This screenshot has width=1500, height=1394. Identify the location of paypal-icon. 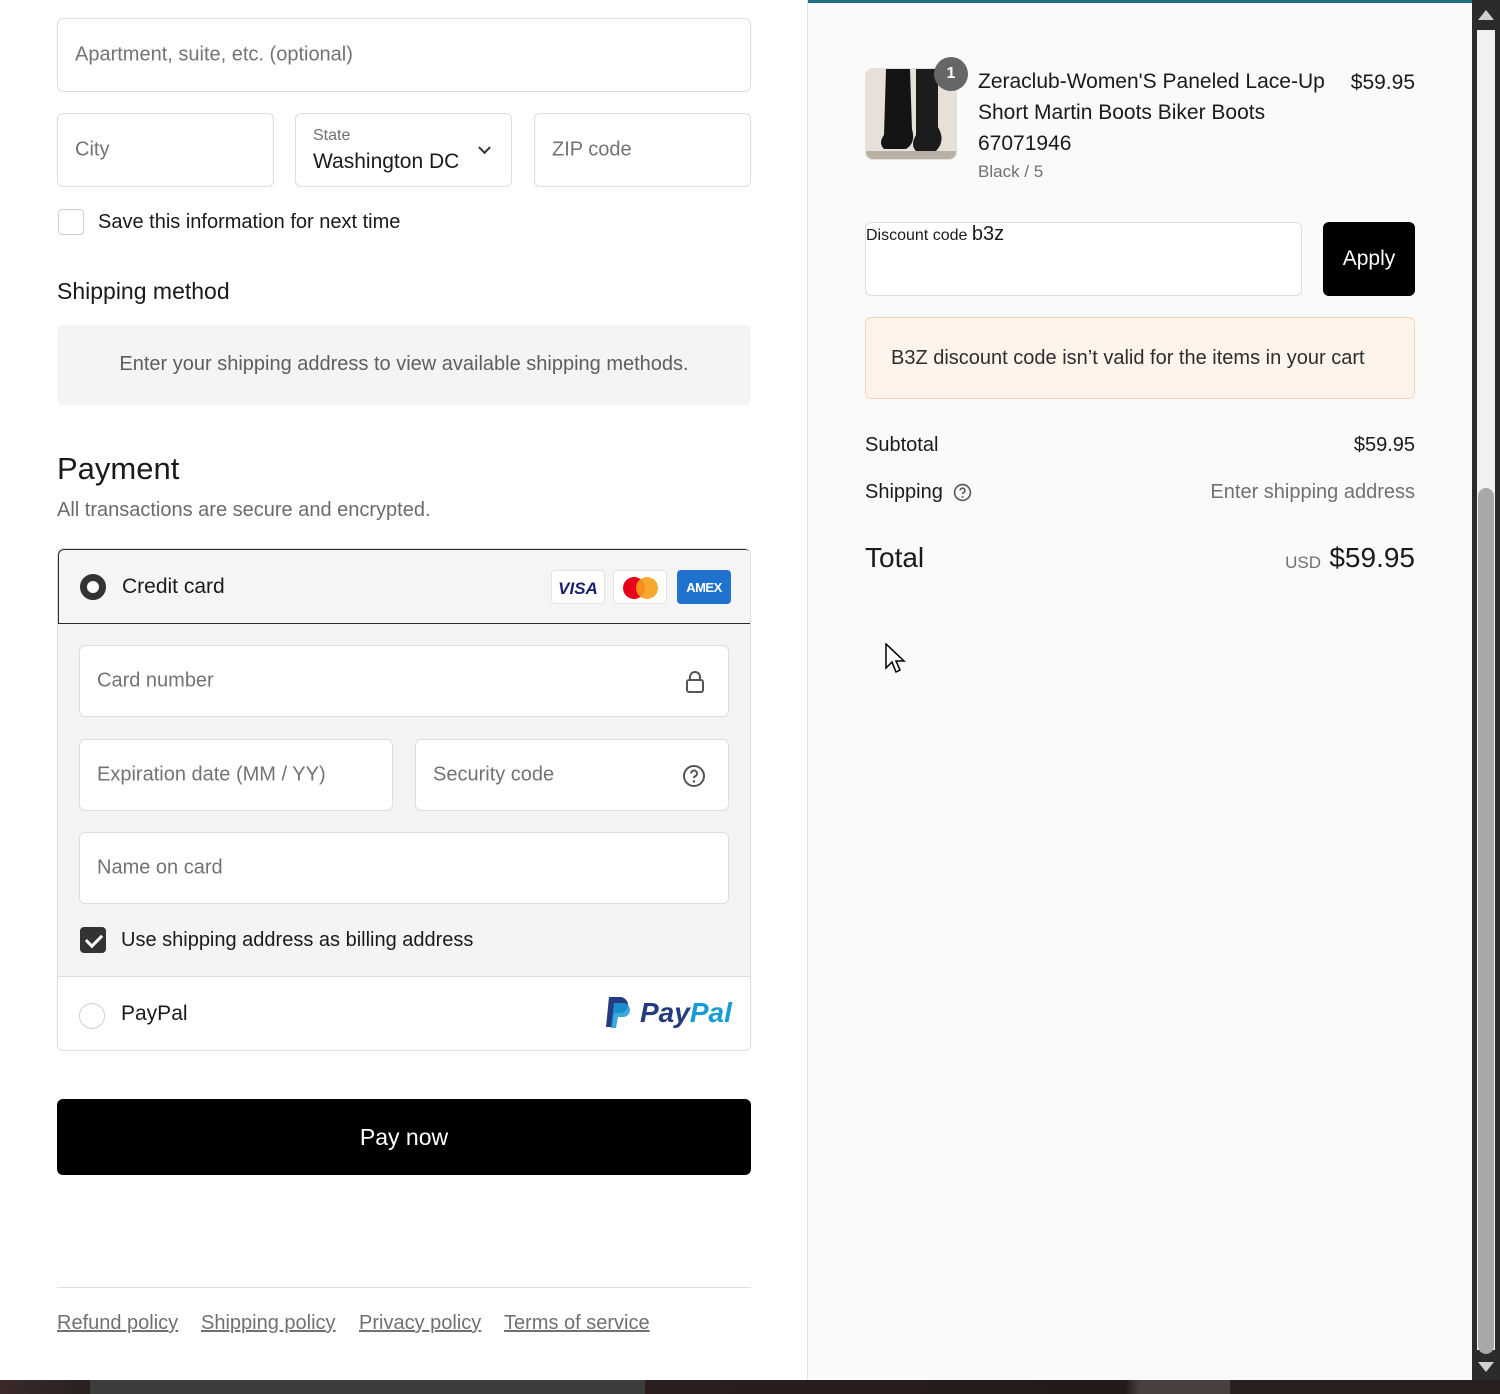
(618, 1012).